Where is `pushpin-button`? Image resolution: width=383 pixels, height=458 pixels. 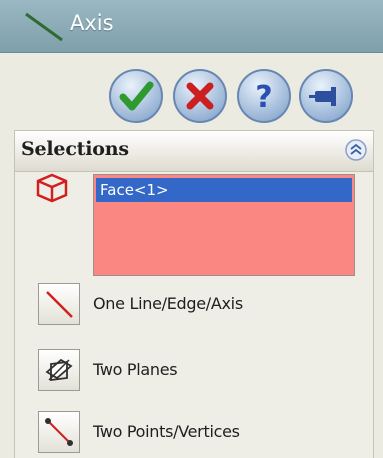
pushpin-button is located at coordinates (326, 96).